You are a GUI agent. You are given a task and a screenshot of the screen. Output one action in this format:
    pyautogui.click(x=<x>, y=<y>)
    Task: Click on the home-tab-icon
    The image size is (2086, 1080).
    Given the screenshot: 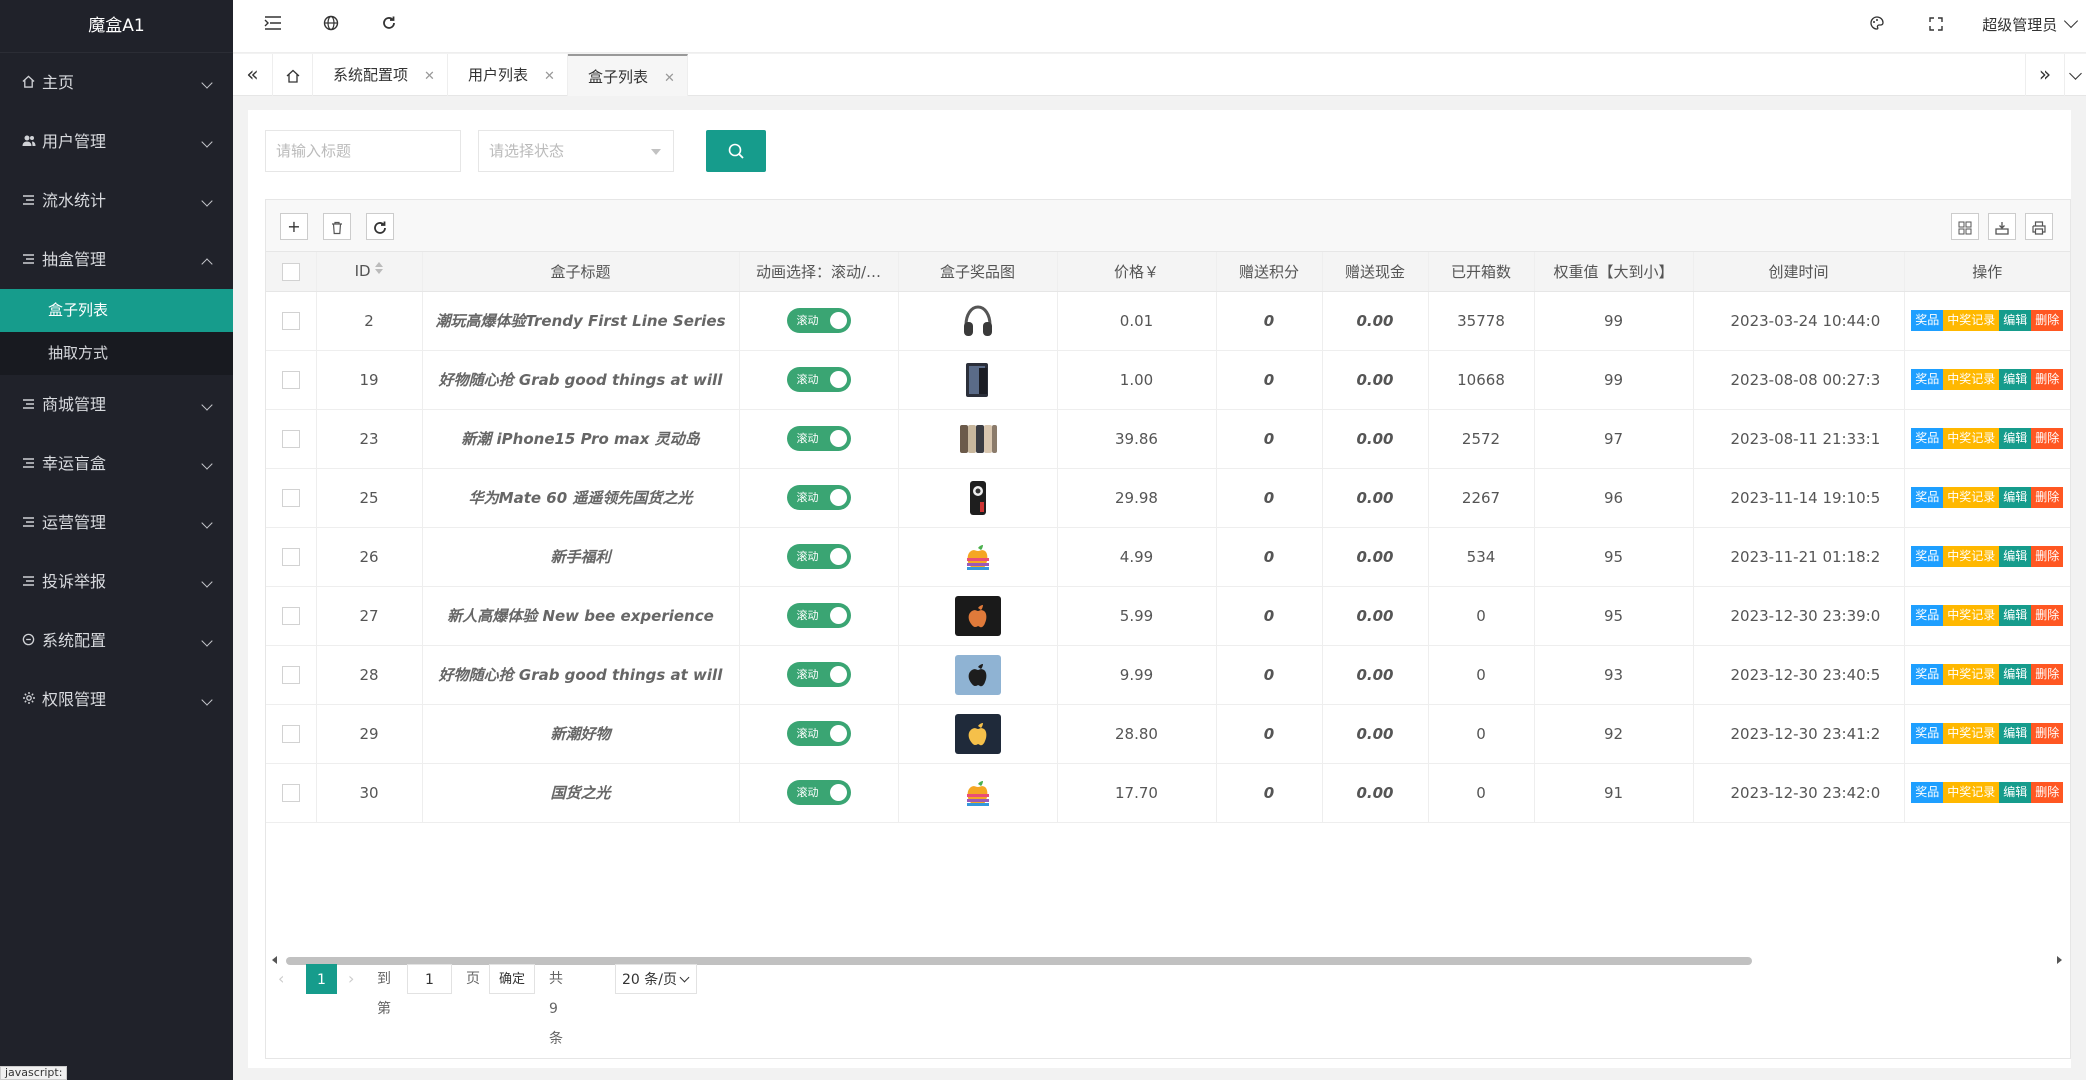 What is the action you would take?
    pyautogui.click(x=293, y=75)
    